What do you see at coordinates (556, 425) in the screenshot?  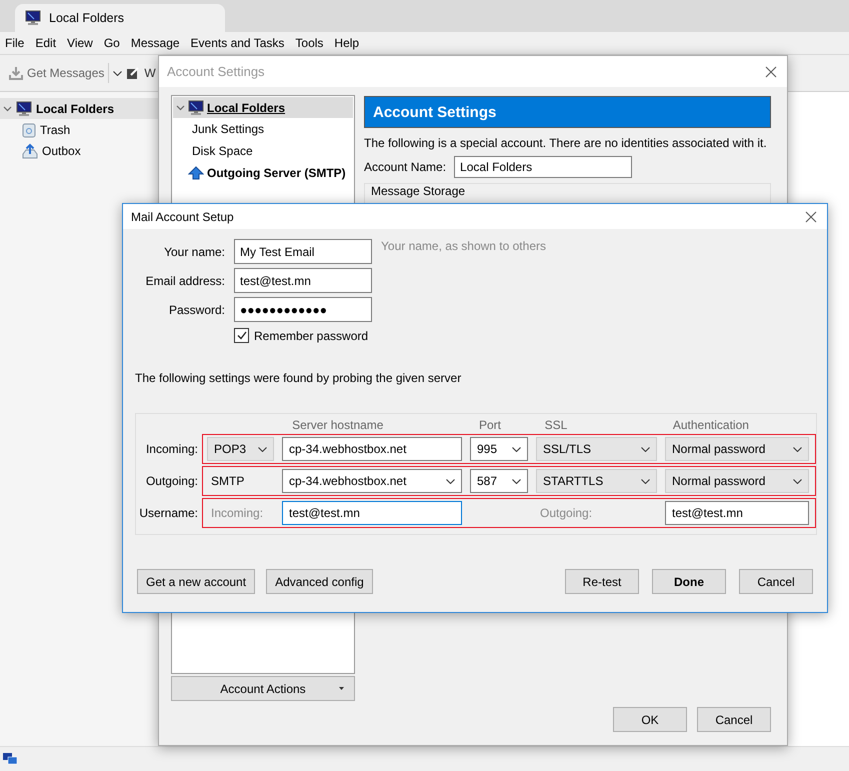 I see `column-header: SSL` at bounding box center [556, 425].